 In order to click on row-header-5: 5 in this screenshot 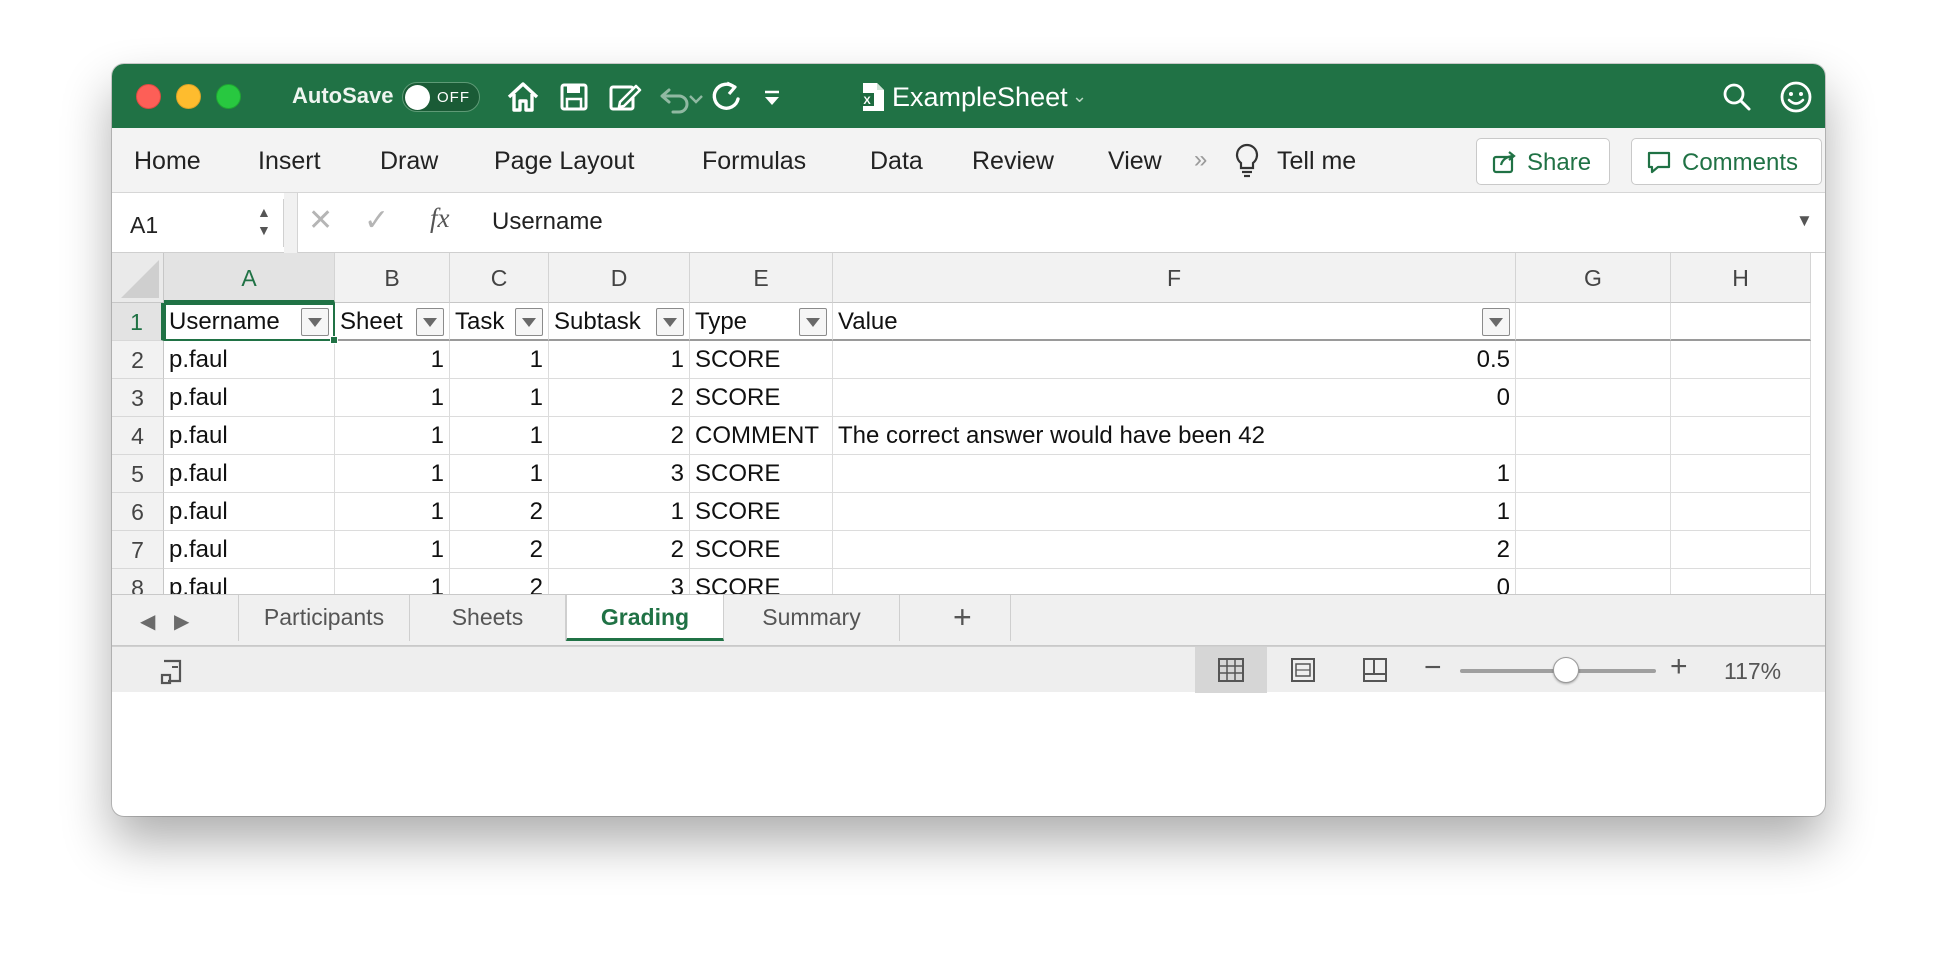, I will do `click(138, 474)`.